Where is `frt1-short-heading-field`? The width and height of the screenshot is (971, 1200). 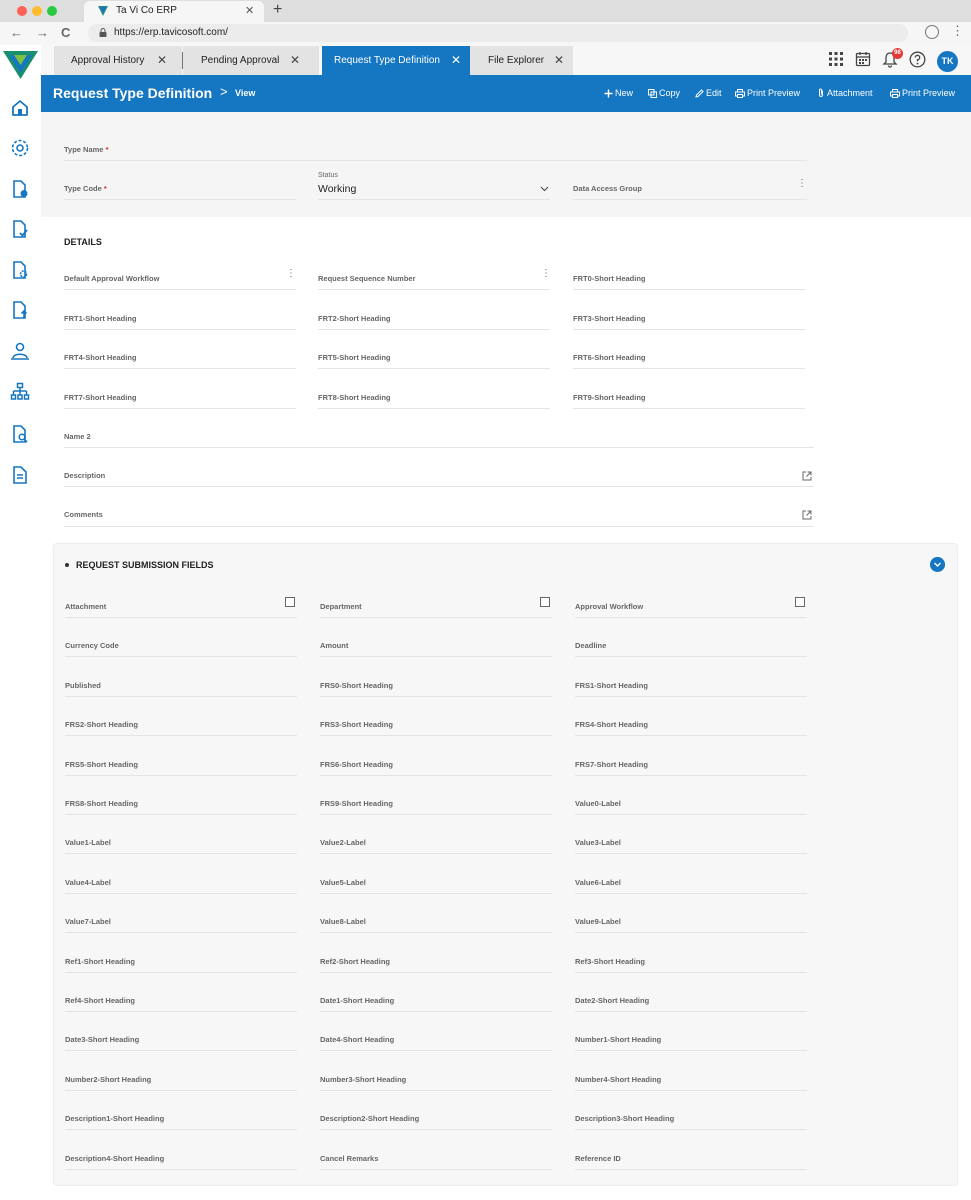
frt1-short-heading-field is located at coordinates (180, 329).